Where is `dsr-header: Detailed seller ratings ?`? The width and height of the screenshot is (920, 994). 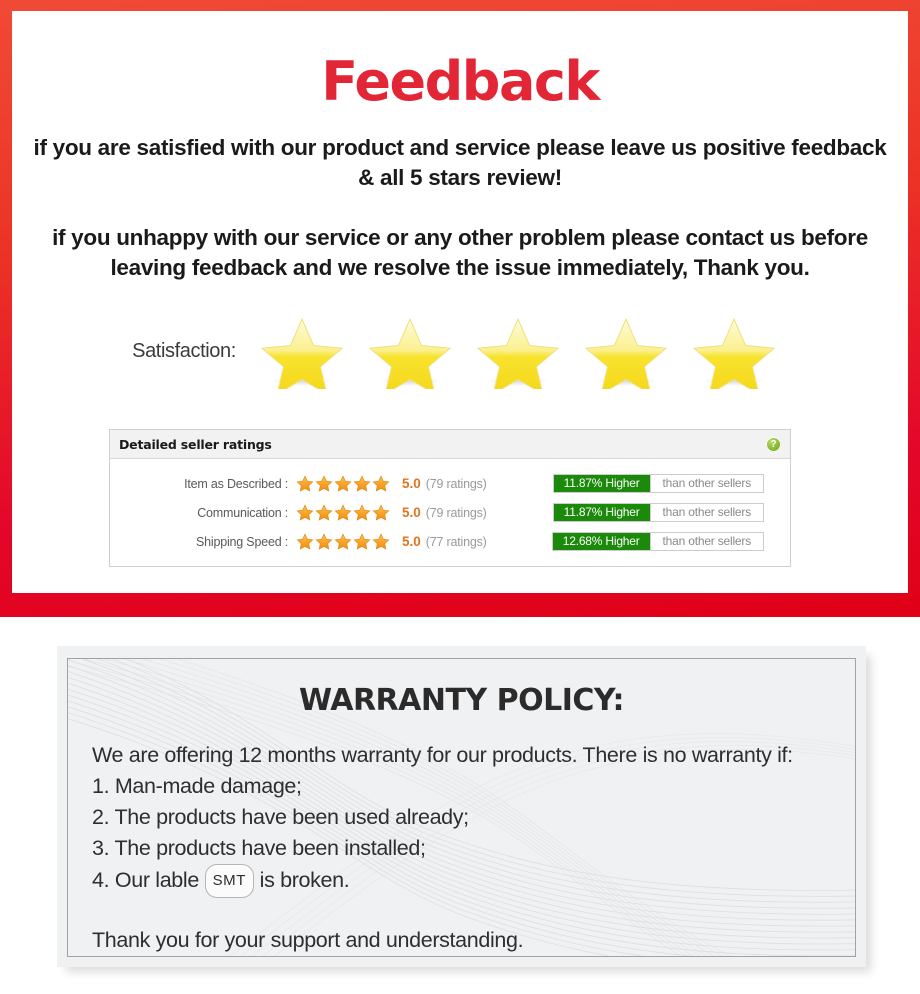 dsr-header: Detailed seller ratings ? is located at coordinates (450, 444).